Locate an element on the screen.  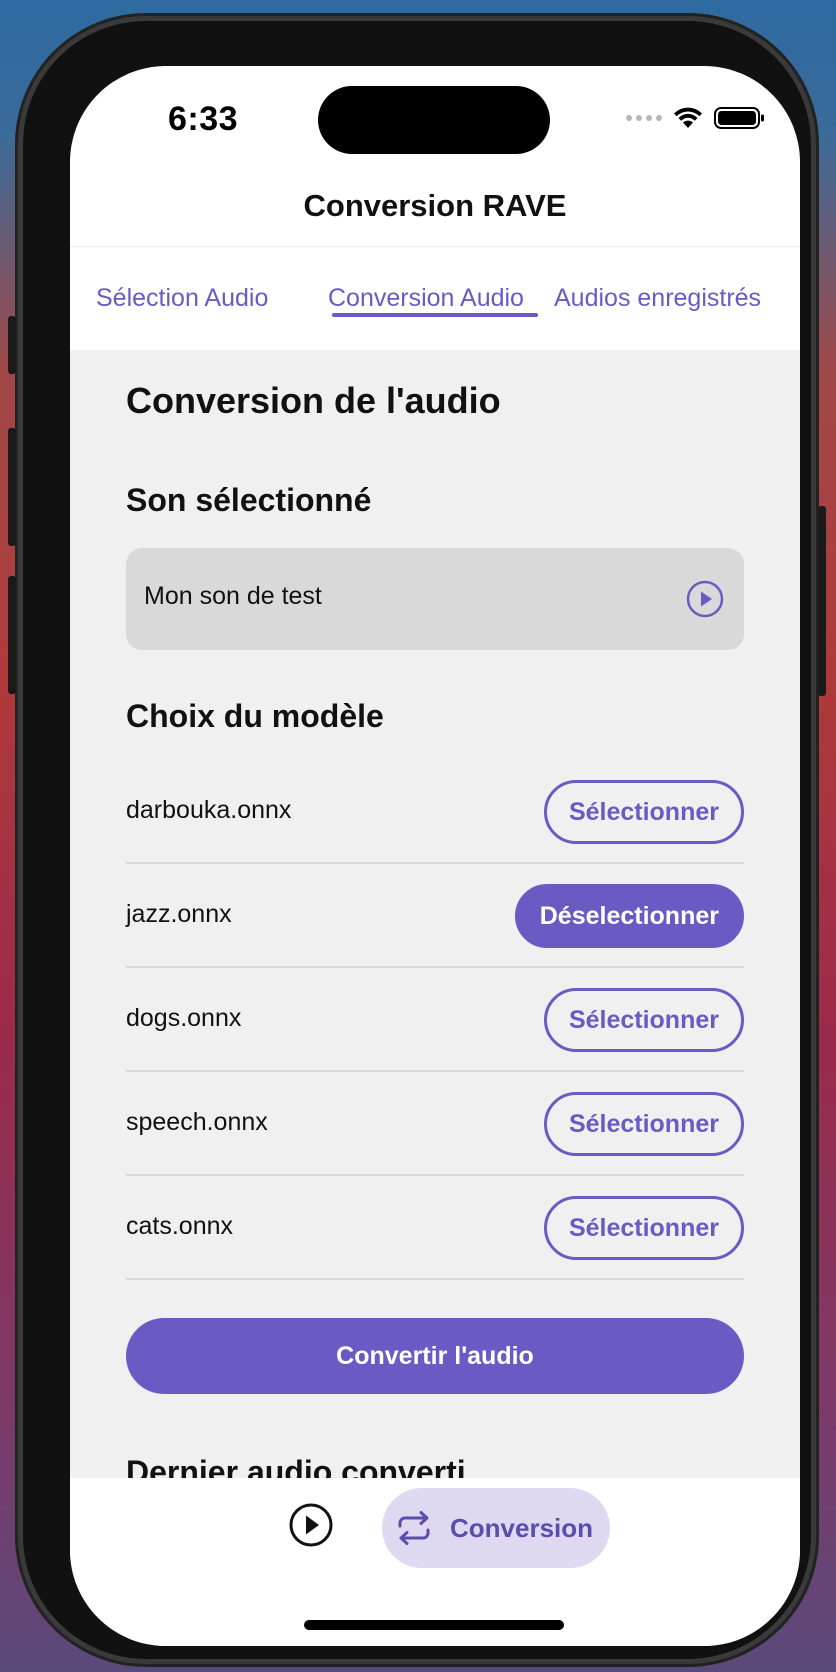
tab-saved-audios: Audios enregistrés is located at coordinates (657, 298).